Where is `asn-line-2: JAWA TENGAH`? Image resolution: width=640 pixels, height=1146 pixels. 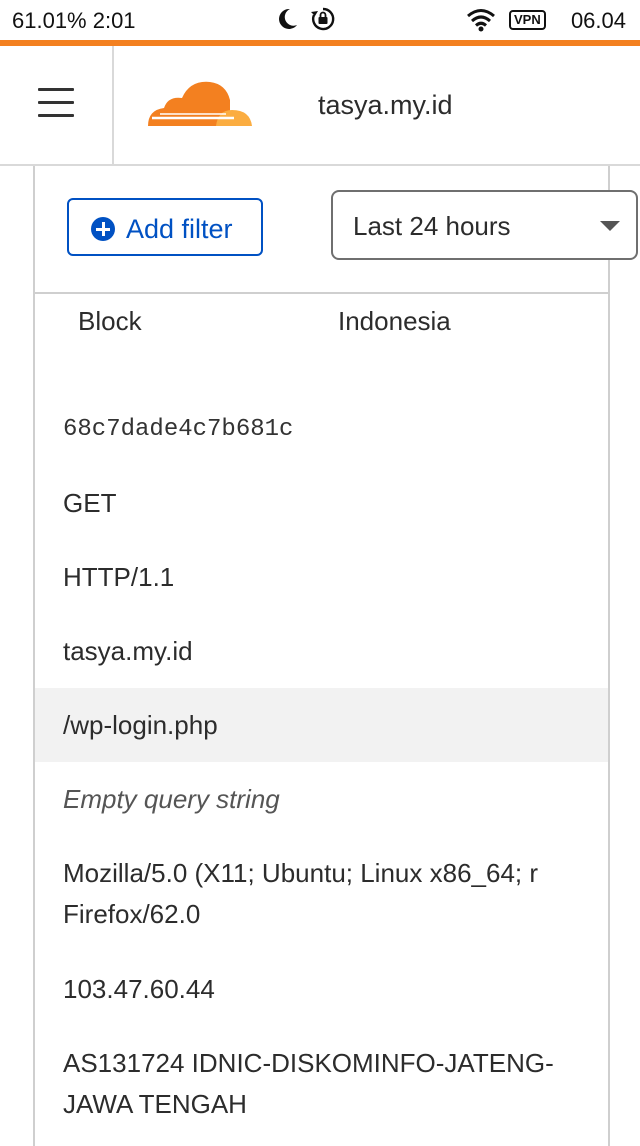
asn-line-2: JAWA TENGAH is located at coordinates (155, 1104).